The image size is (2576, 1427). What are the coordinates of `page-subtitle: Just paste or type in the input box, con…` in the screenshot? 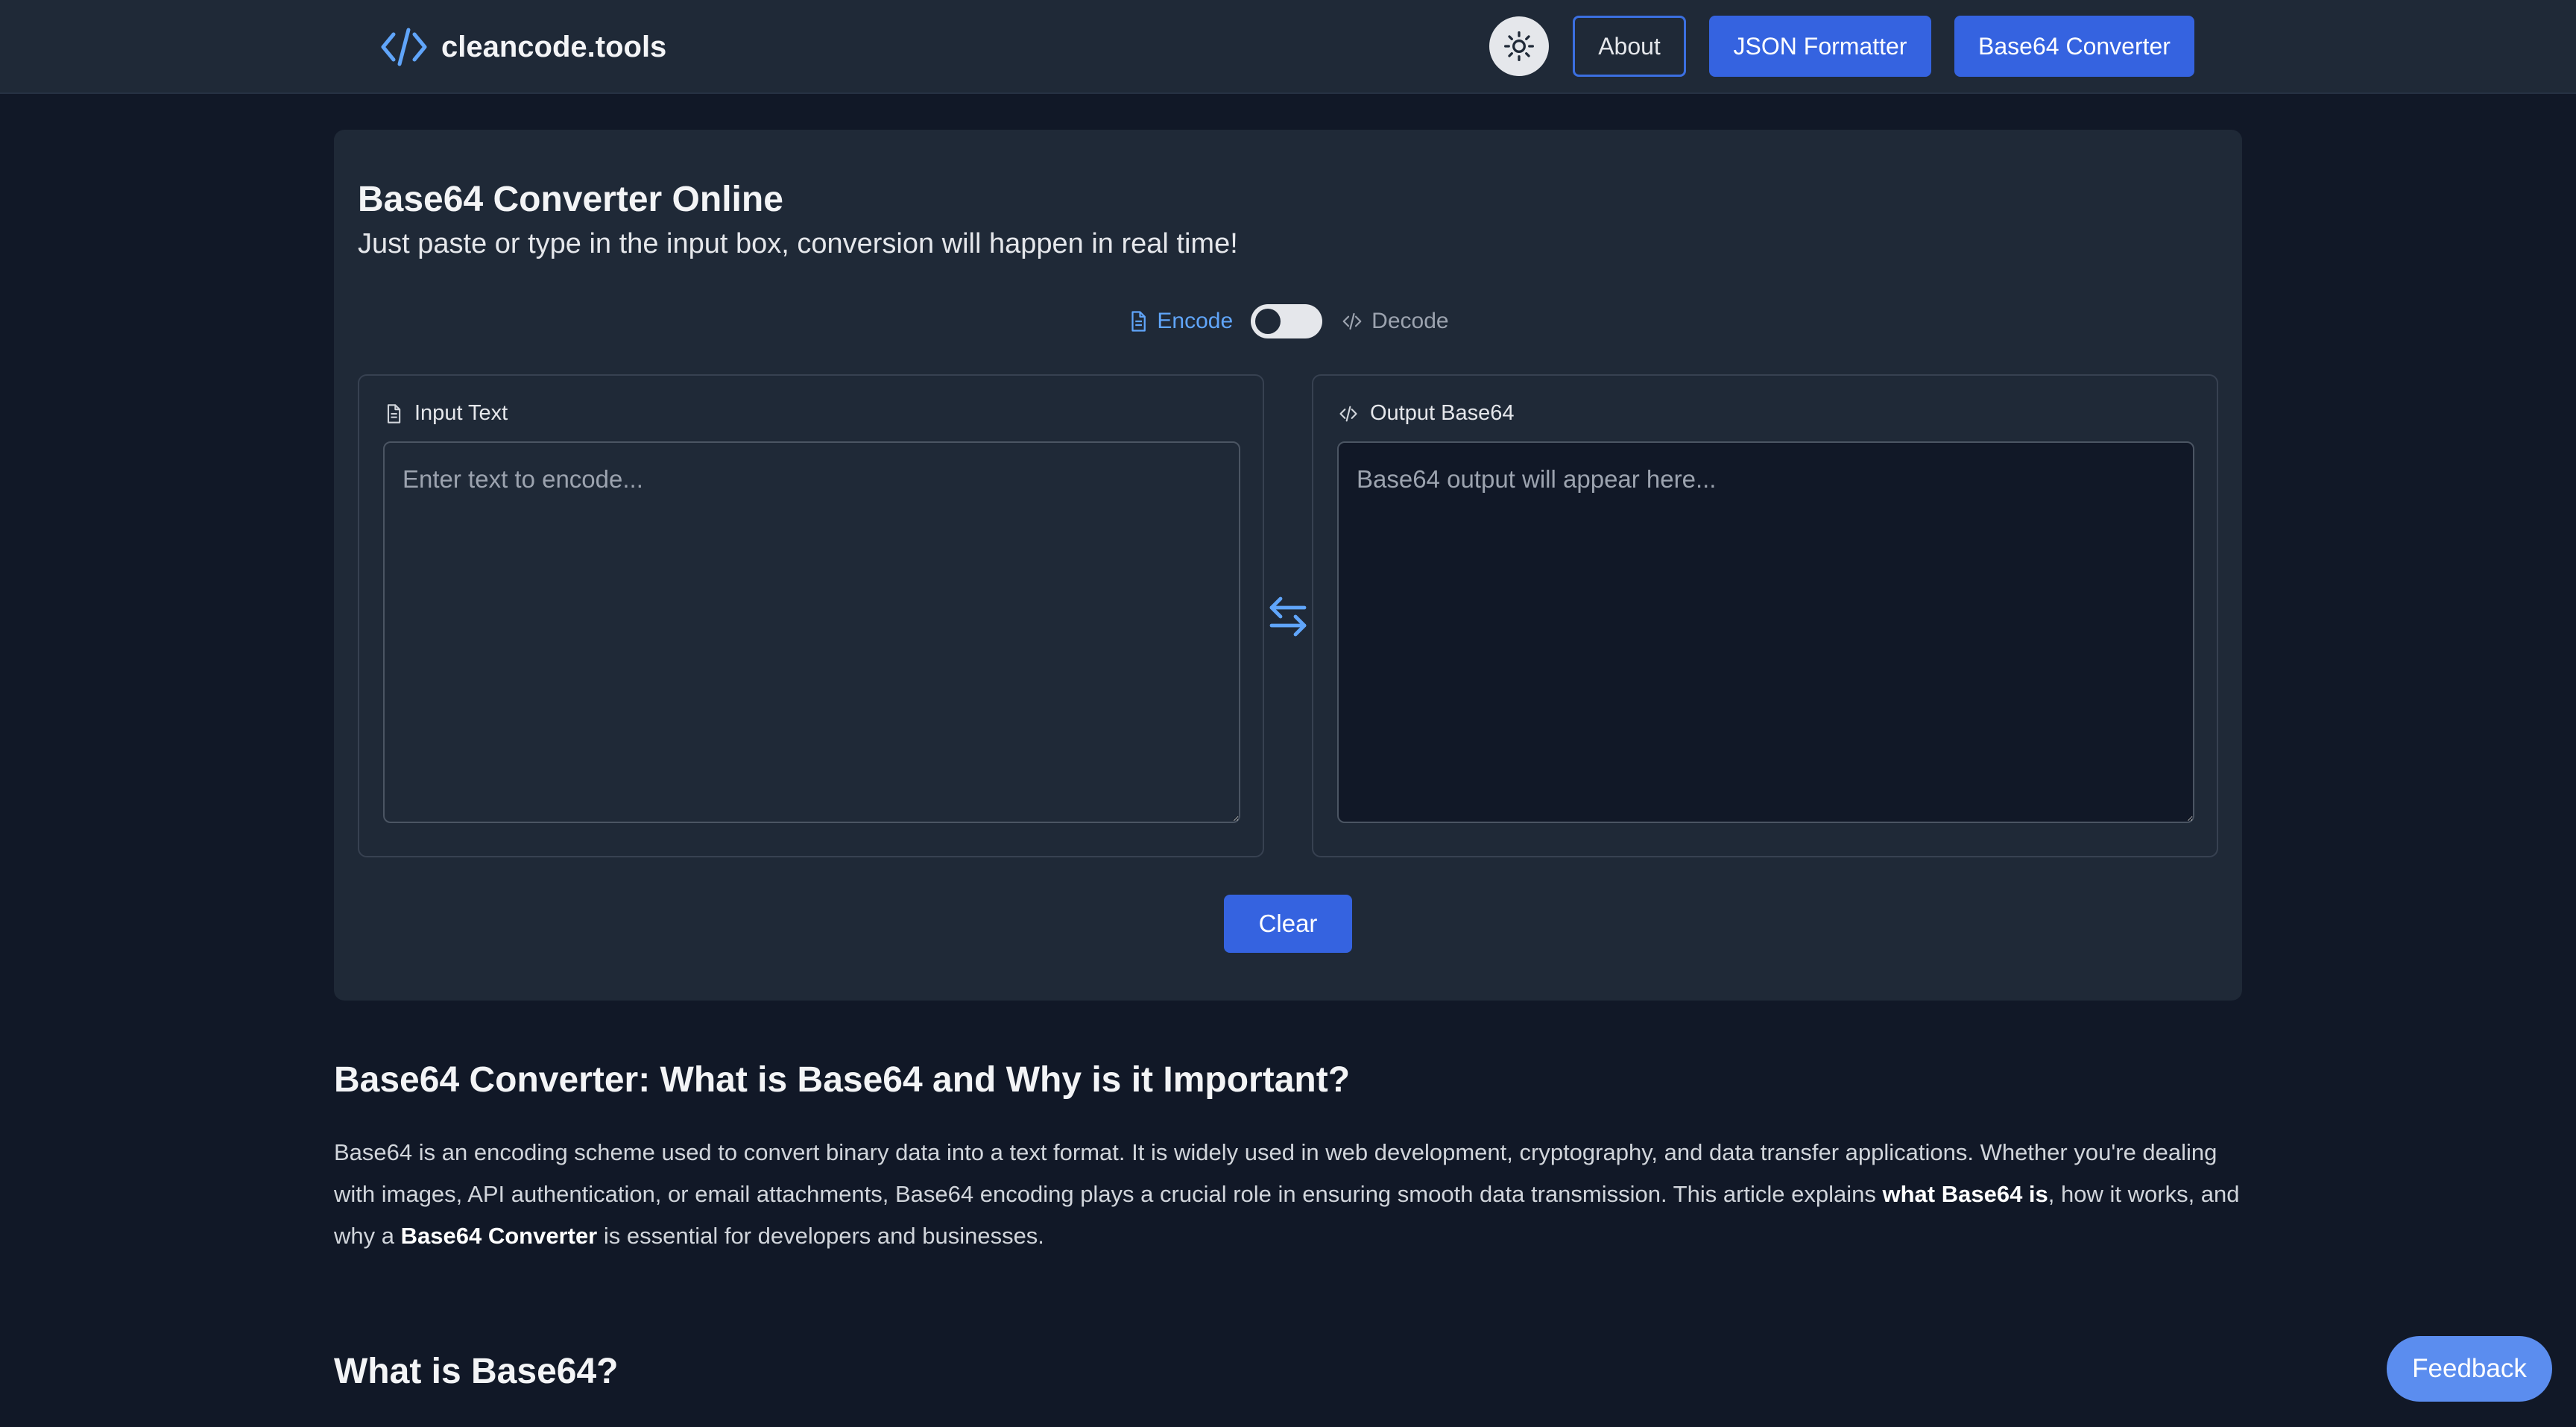 It's located at (798, 244).